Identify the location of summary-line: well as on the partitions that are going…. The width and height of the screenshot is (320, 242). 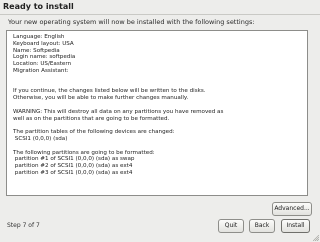
(91, 118).